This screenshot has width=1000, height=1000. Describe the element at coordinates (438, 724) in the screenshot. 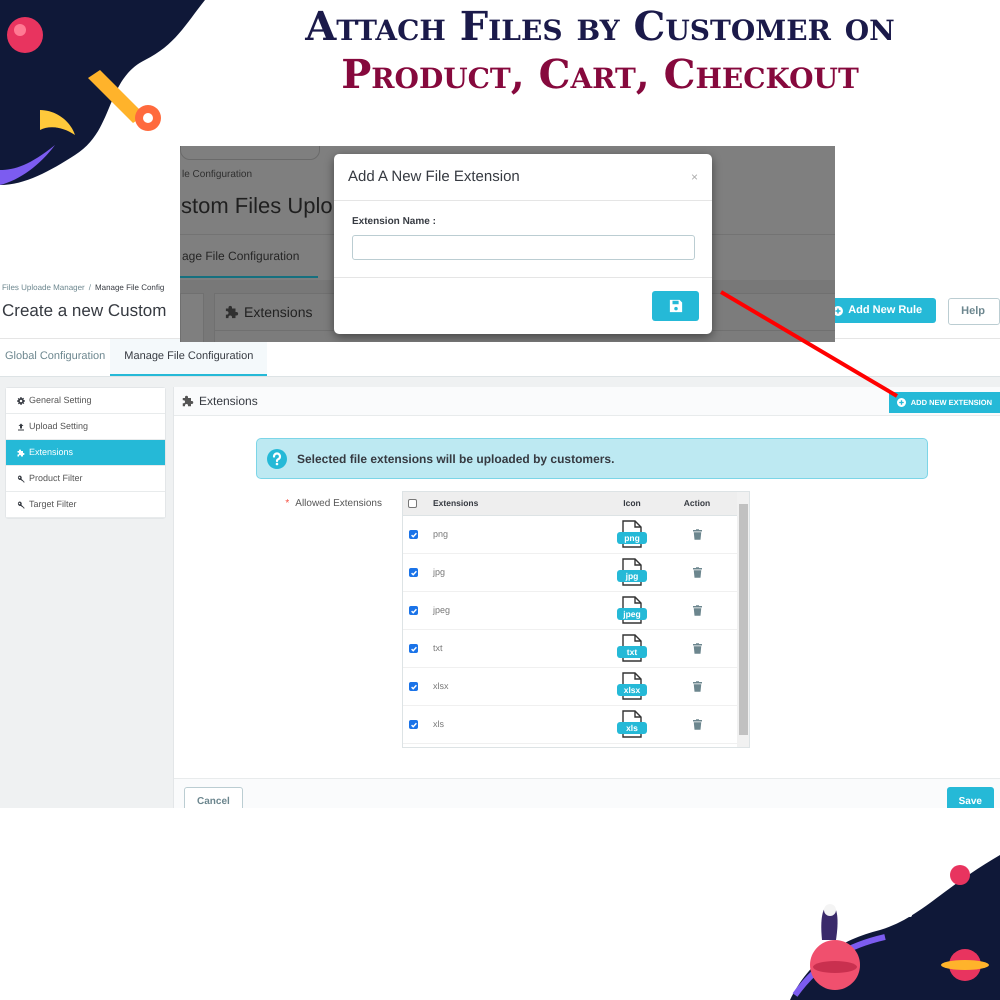

I see `table-cell-text: xls` at that location.